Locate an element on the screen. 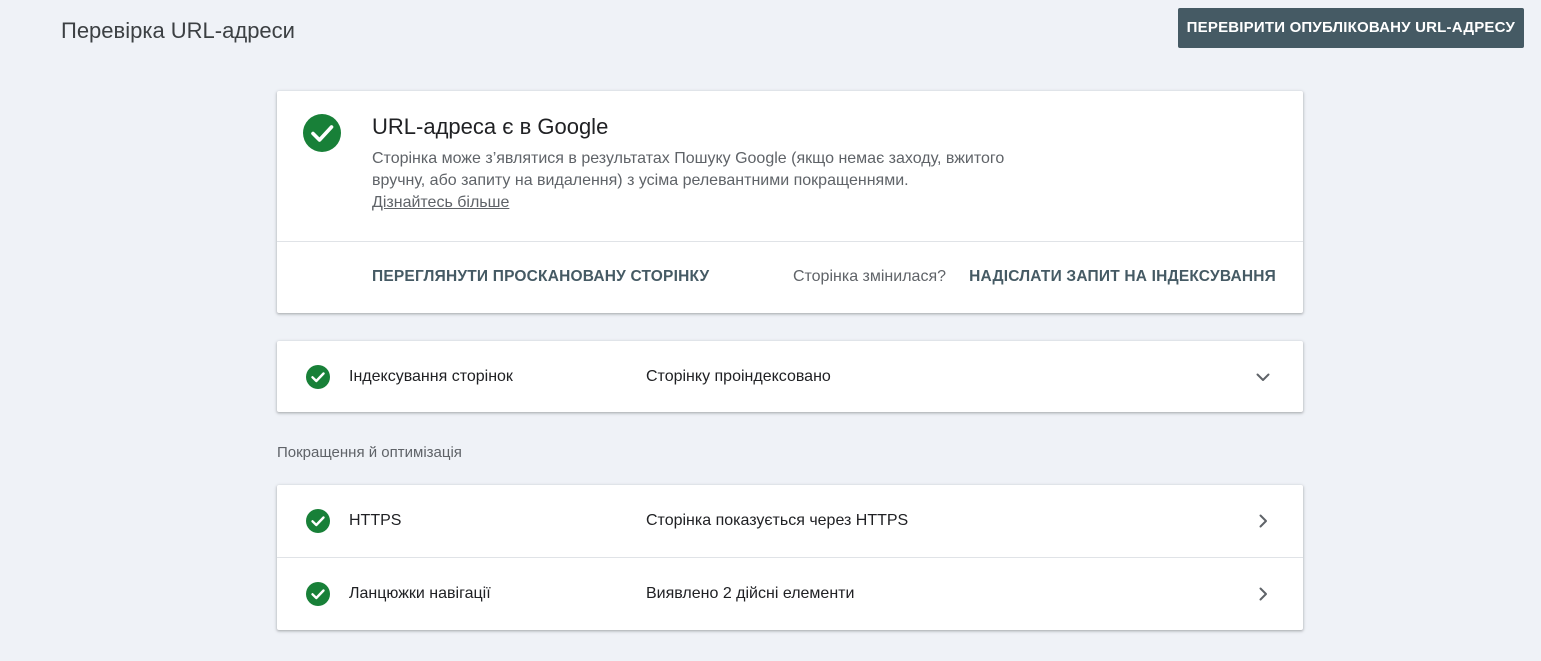 The image size is (1541, 661). chevron-down-icon is located at coordinates (1263, 377).